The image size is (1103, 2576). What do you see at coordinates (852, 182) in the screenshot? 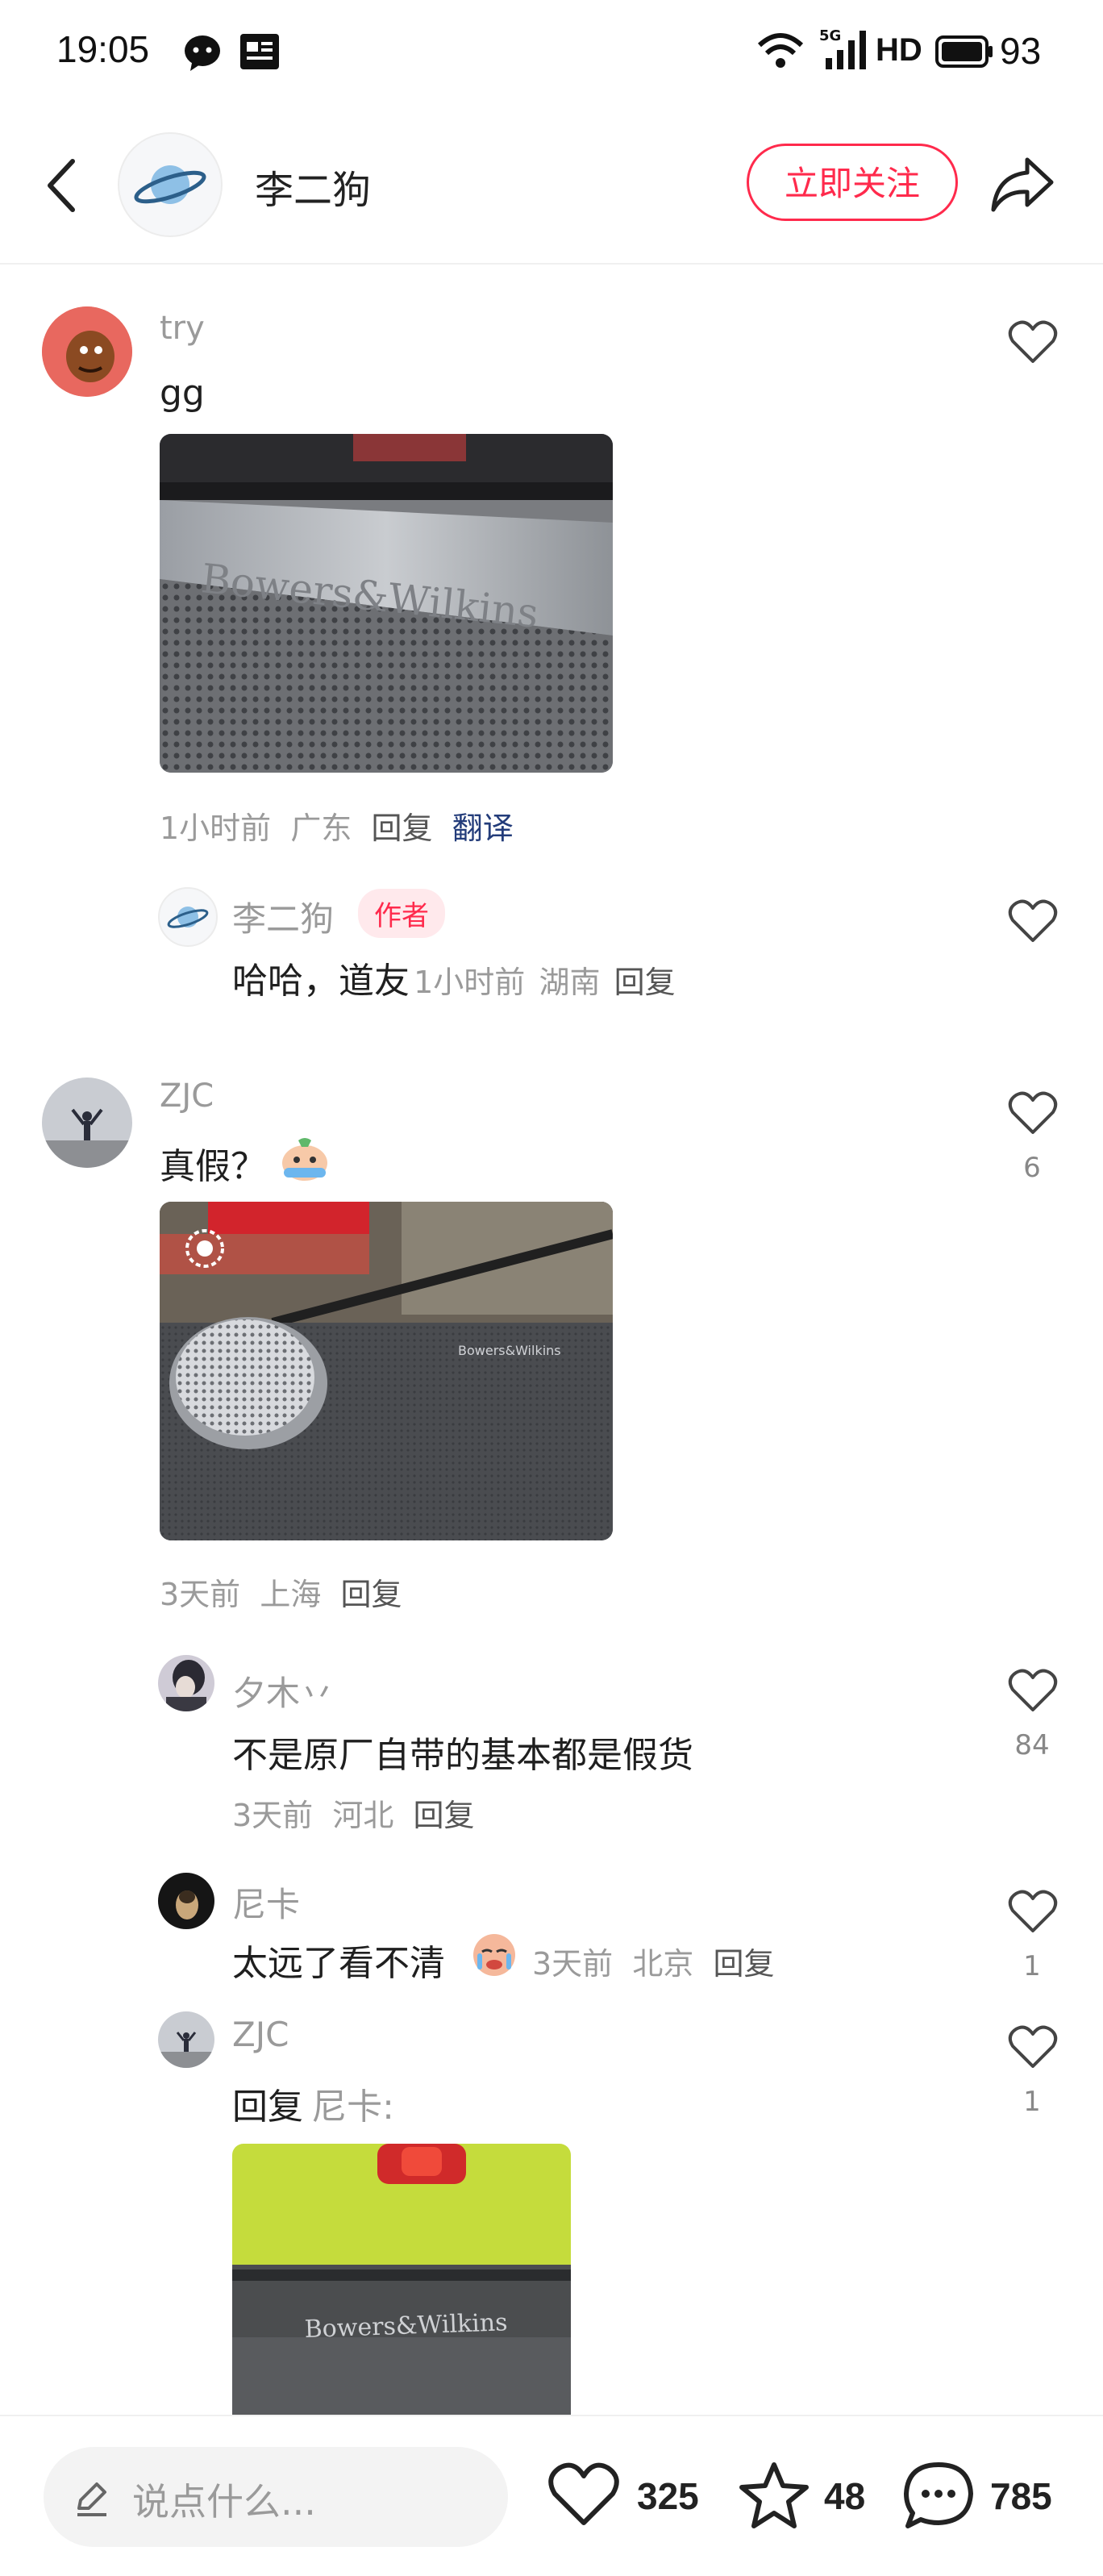
I see `follow-button: 立即关注` at bounding box center [852, 182].